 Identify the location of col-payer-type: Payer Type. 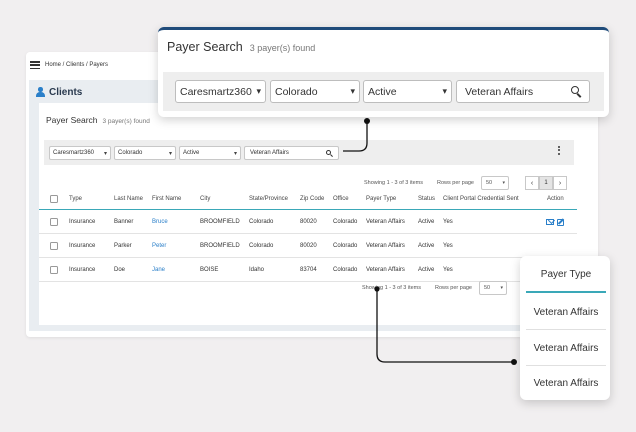
(381, 198).